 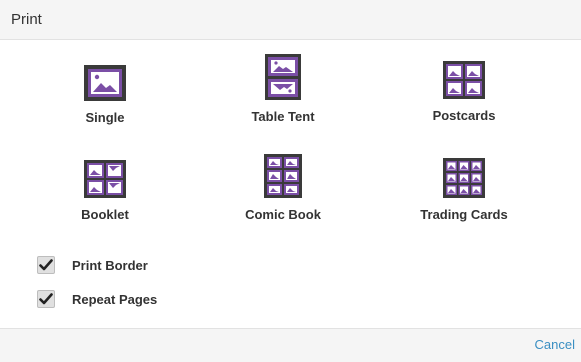 What do you see at coordinates (105, 117) in the screenshot?
I see `layout-option-label: Single` at bounding box center [105, 117].